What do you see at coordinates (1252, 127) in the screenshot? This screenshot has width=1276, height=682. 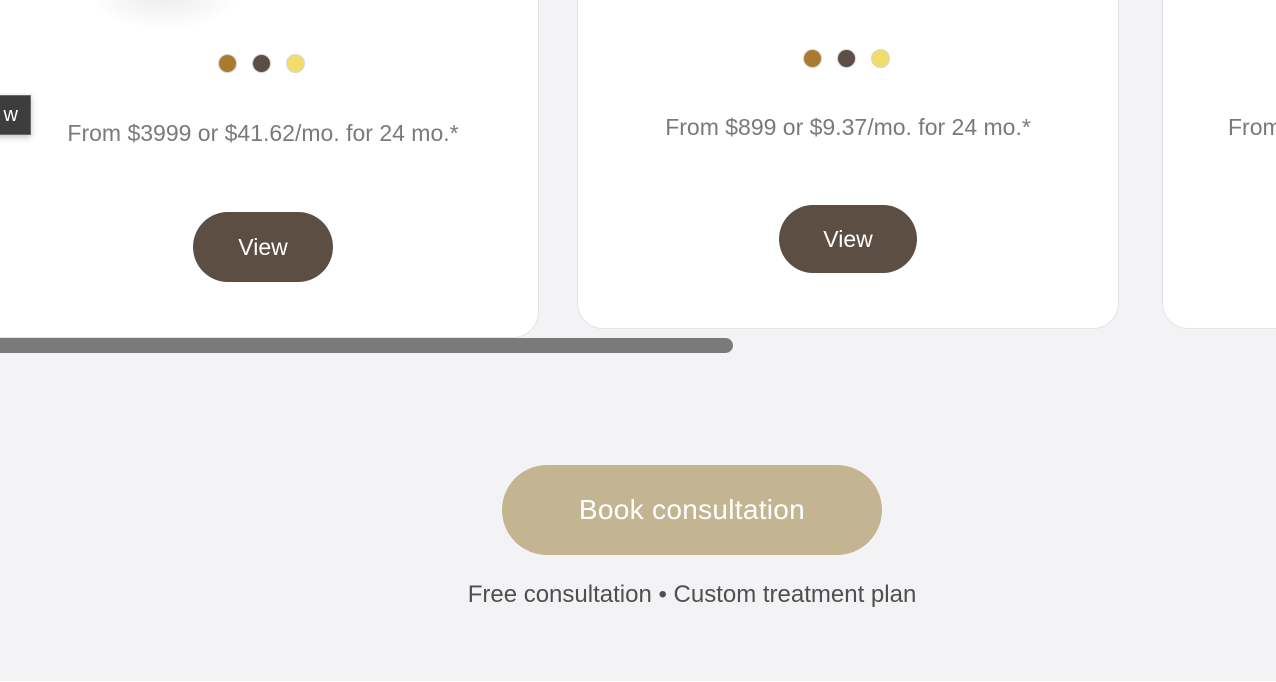 I see `product-price: From` at bounding box center [1252, 127].